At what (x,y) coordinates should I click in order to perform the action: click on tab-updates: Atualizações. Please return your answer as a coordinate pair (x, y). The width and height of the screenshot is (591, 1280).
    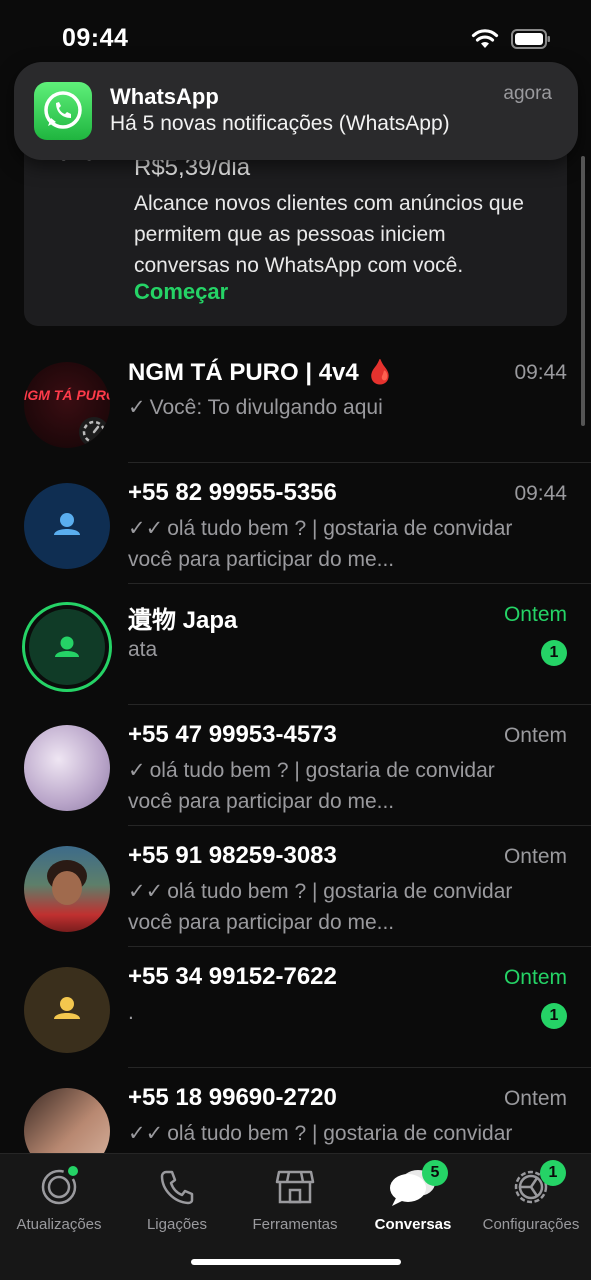
    Looking at the image, I should click on (59, 1198).